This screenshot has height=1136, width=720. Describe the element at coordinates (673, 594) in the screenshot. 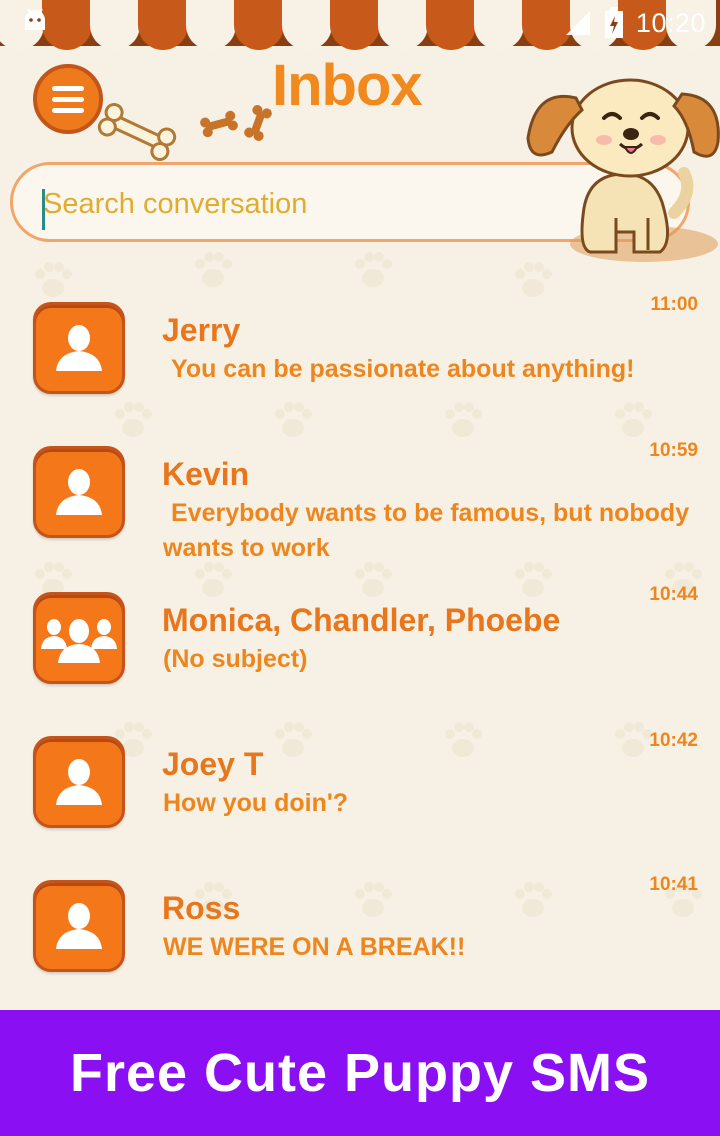

I see `conversation-time: 10:44` at that location.